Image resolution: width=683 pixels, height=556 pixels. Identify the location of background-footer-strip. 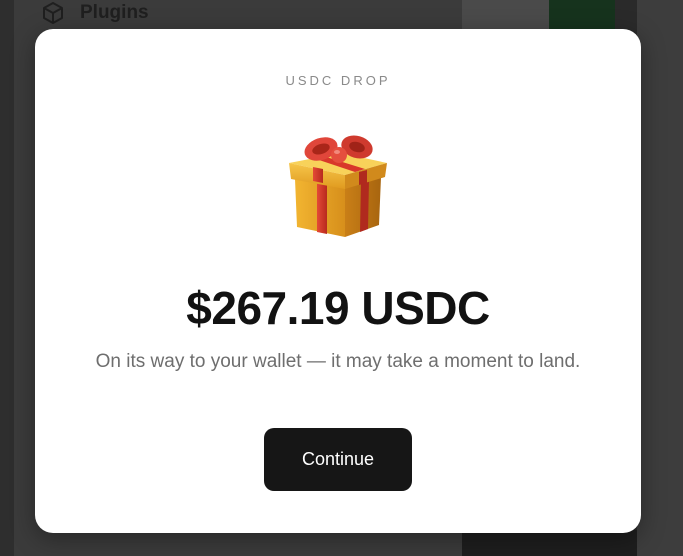
(549, 543).